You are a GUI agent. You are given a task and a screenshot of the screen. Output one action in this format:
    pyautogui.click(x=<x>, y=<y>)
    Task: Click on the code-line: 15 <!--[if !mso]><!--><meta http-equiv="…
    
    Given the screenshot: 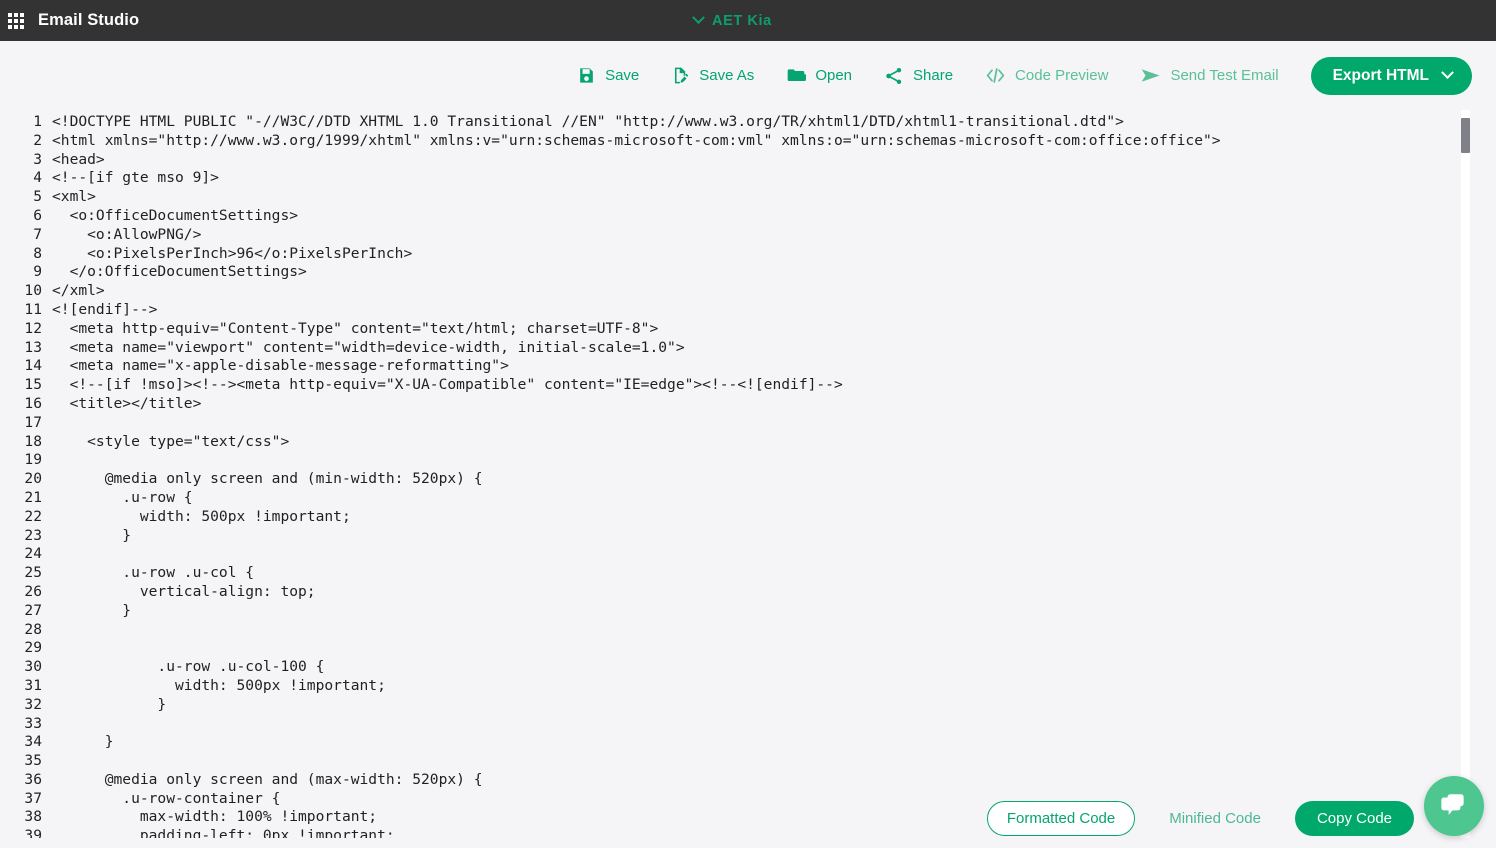 What is the action you would take?
    pyautogui.click(x=731, y=385)
    